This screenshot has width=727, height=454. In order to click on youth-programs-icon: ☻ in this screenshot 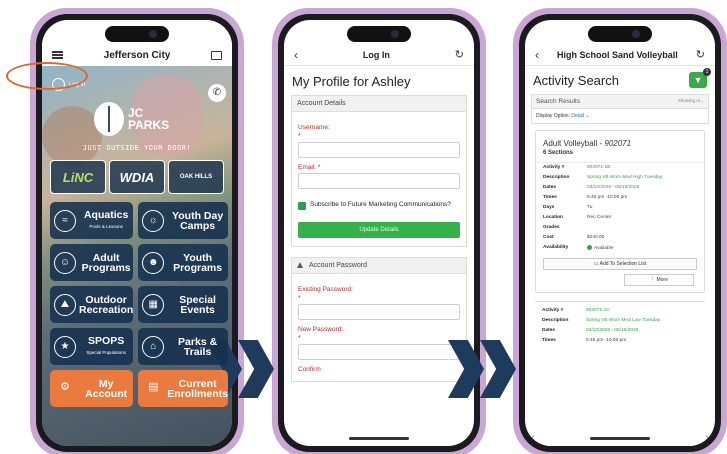, I will do `click(153, 262)`.